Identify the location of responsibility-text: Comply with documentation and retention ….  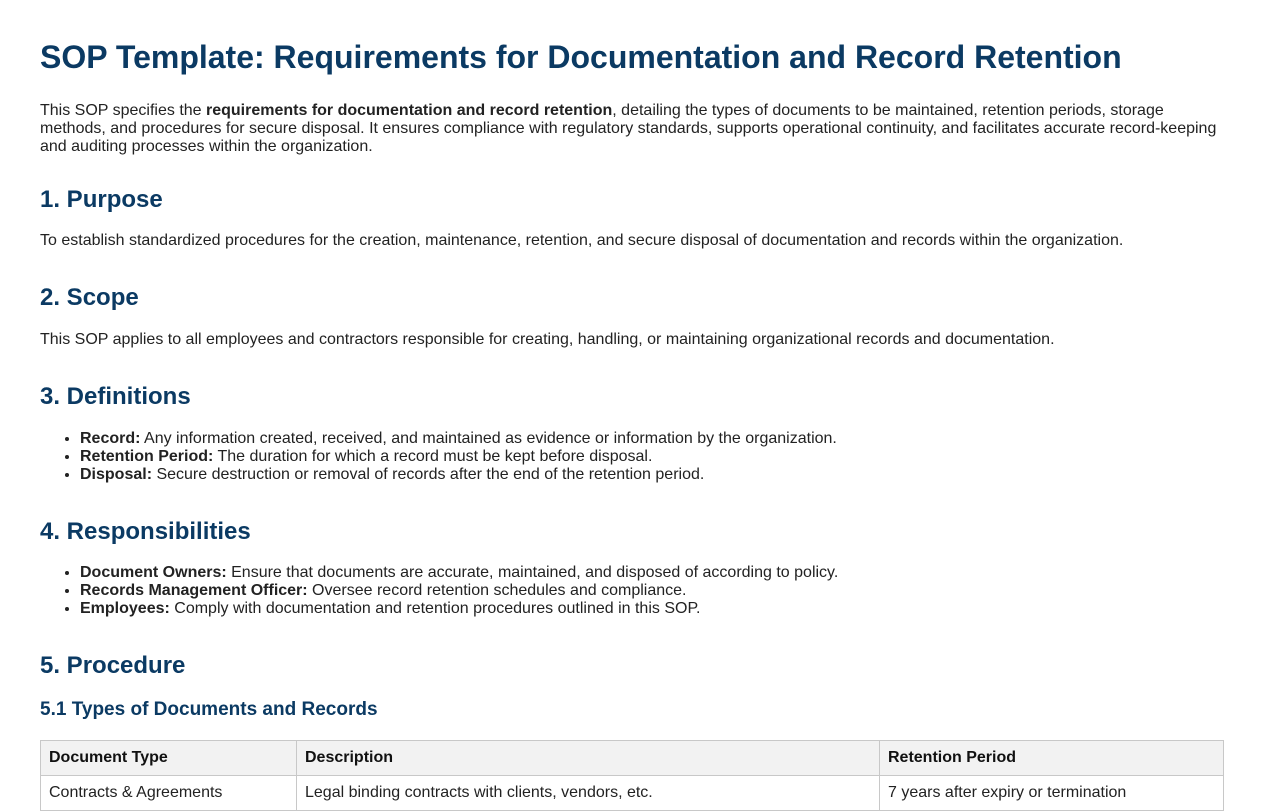
(435, 609).